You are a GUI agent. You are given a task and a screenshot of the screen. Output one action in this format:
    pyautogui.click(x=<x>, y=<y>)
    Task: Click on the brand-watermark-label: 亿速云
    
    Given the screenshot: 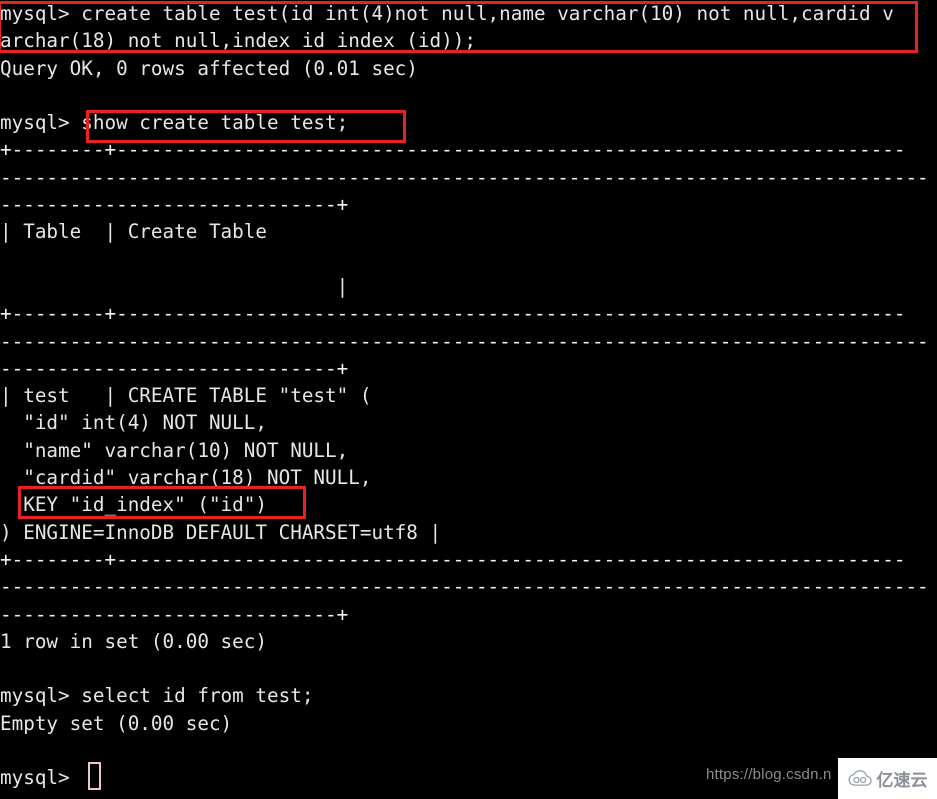 What is the action you would take?
    pyautogui.click(x=902, y=781)
    